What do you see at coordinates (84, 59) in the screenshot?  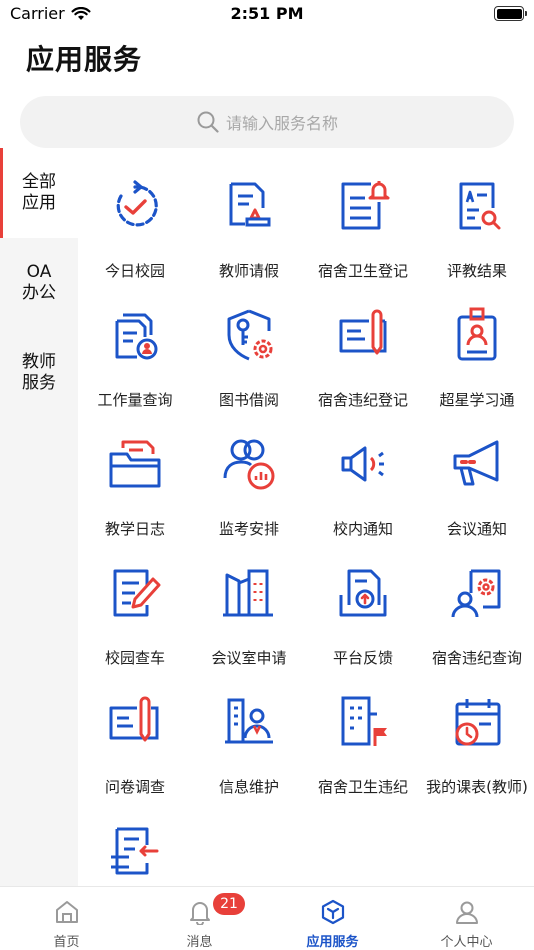 I see `page-title: 应用服务` at bounding box center [84, 59].